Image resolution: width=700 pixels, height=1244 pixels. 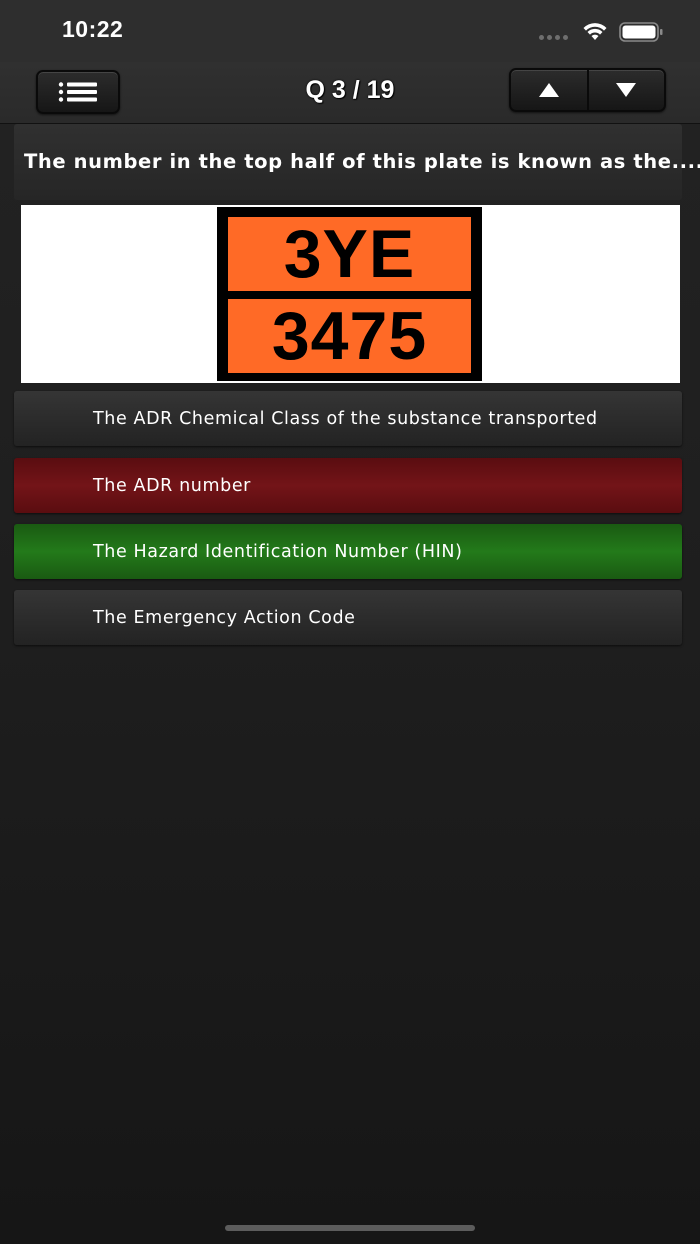 I want to click on status-bar: 10:22, so click(x=350, y=31).